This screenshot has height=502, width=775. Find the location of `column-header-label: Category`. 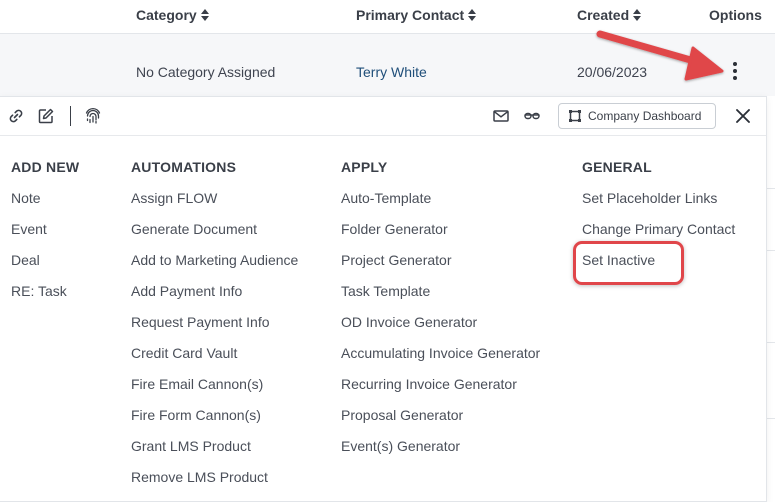

column-header-label: Category is located at coordinates (166, 15).